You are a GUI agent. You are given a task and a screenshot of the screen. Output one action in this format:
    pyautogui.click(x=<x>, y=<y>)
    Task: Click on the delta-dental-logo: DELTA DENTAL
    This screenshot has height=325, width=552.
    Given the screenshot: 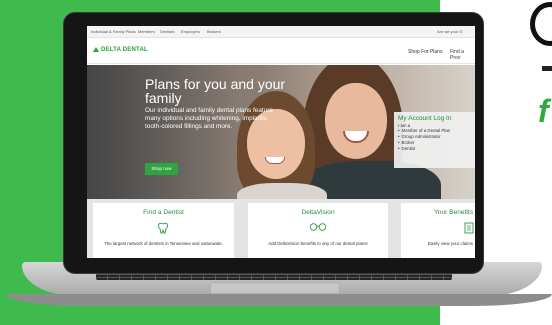 What is the action you would take?
    pyautogui.click(x=120, y=50)
    